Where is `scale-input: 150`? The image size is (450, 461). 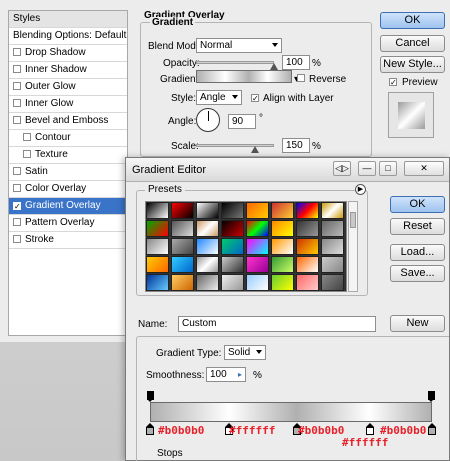
scale-input: 150 is located at coordinates (296, 145).